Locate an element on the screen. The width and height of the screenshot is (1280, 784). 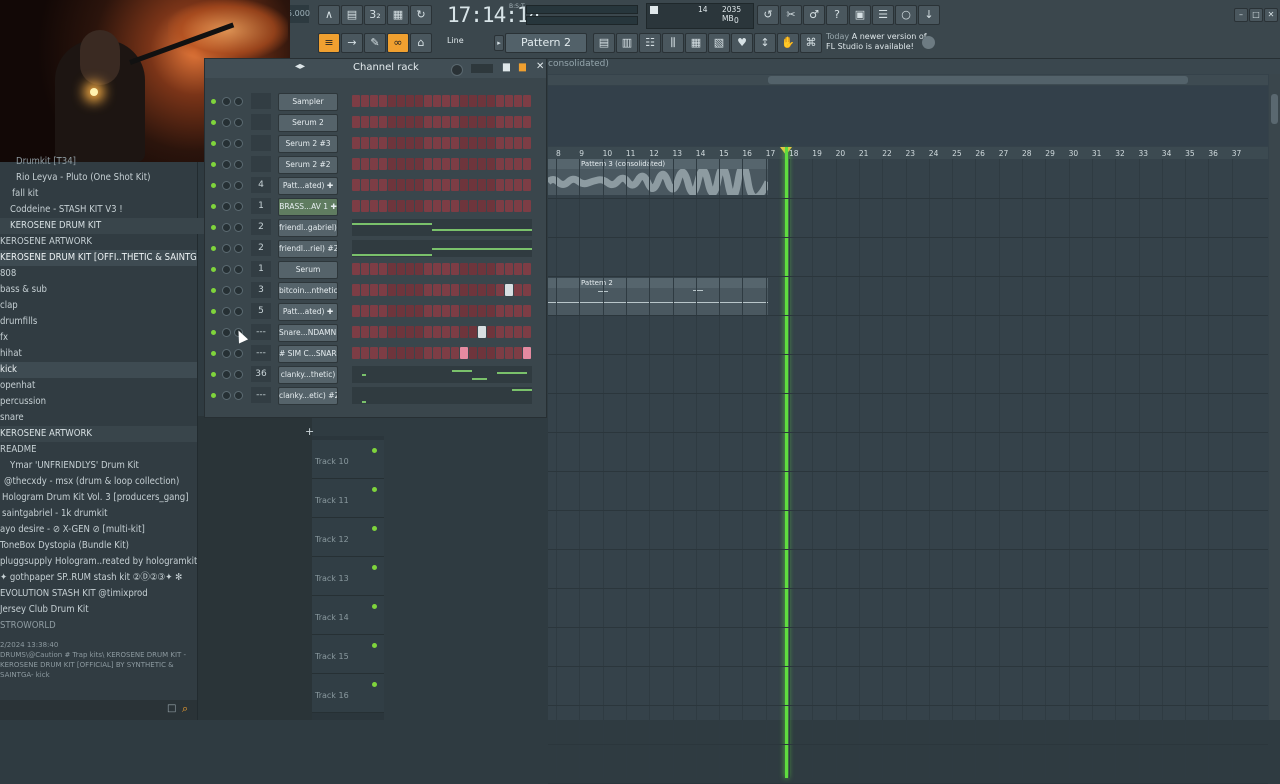
step-view-toggle-icon: ▆ is located at coordinates (522, 67).